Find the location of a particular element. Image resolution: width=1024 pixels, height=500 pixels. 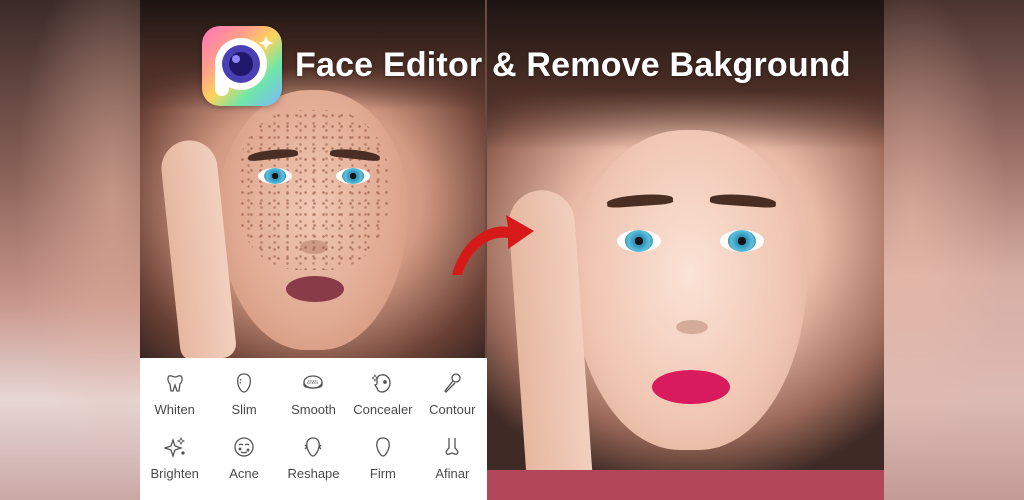

face-reshape-icon is located at coordinates (313, 447).